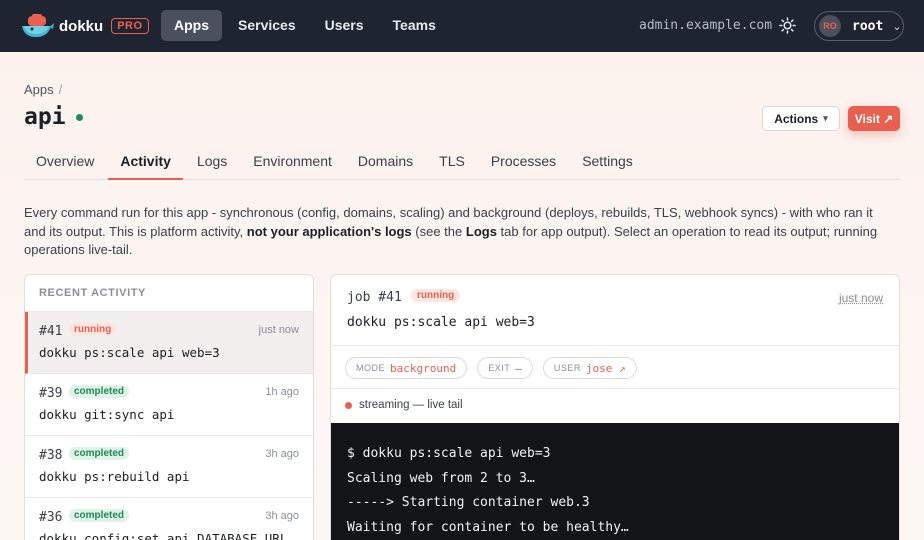 The height and width of the screenshot is (540, 924). Describe the element at coordinates (825, 118) in the screenshot. I see `chevron-down-icon: ▾` at that location.